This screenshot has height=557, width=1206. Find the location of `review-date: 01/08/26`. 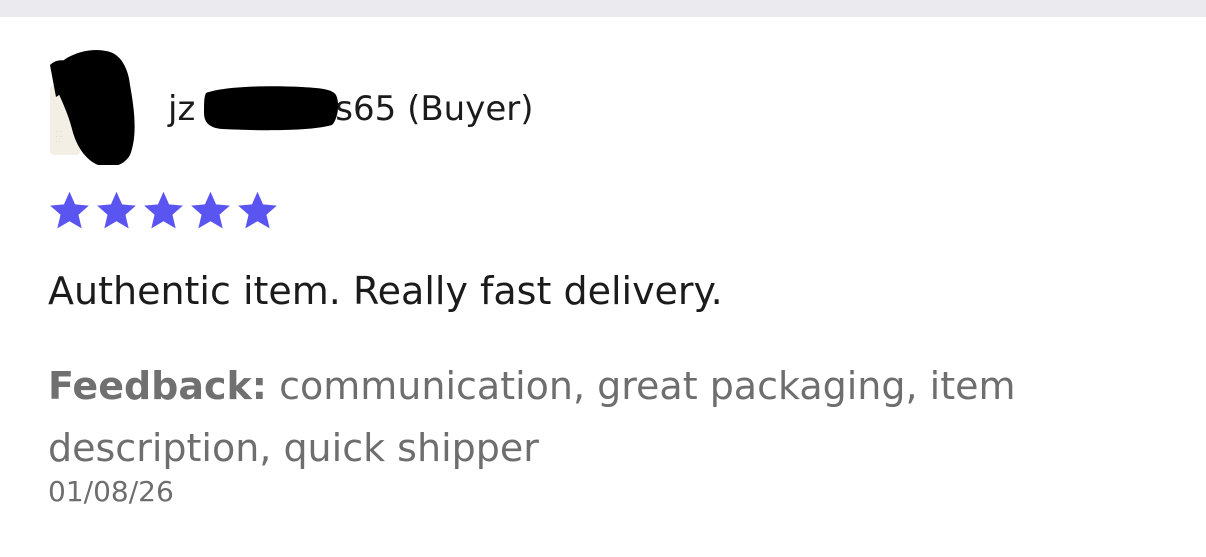

review-date: 01/08/26 is located at coordinates (111, 491).